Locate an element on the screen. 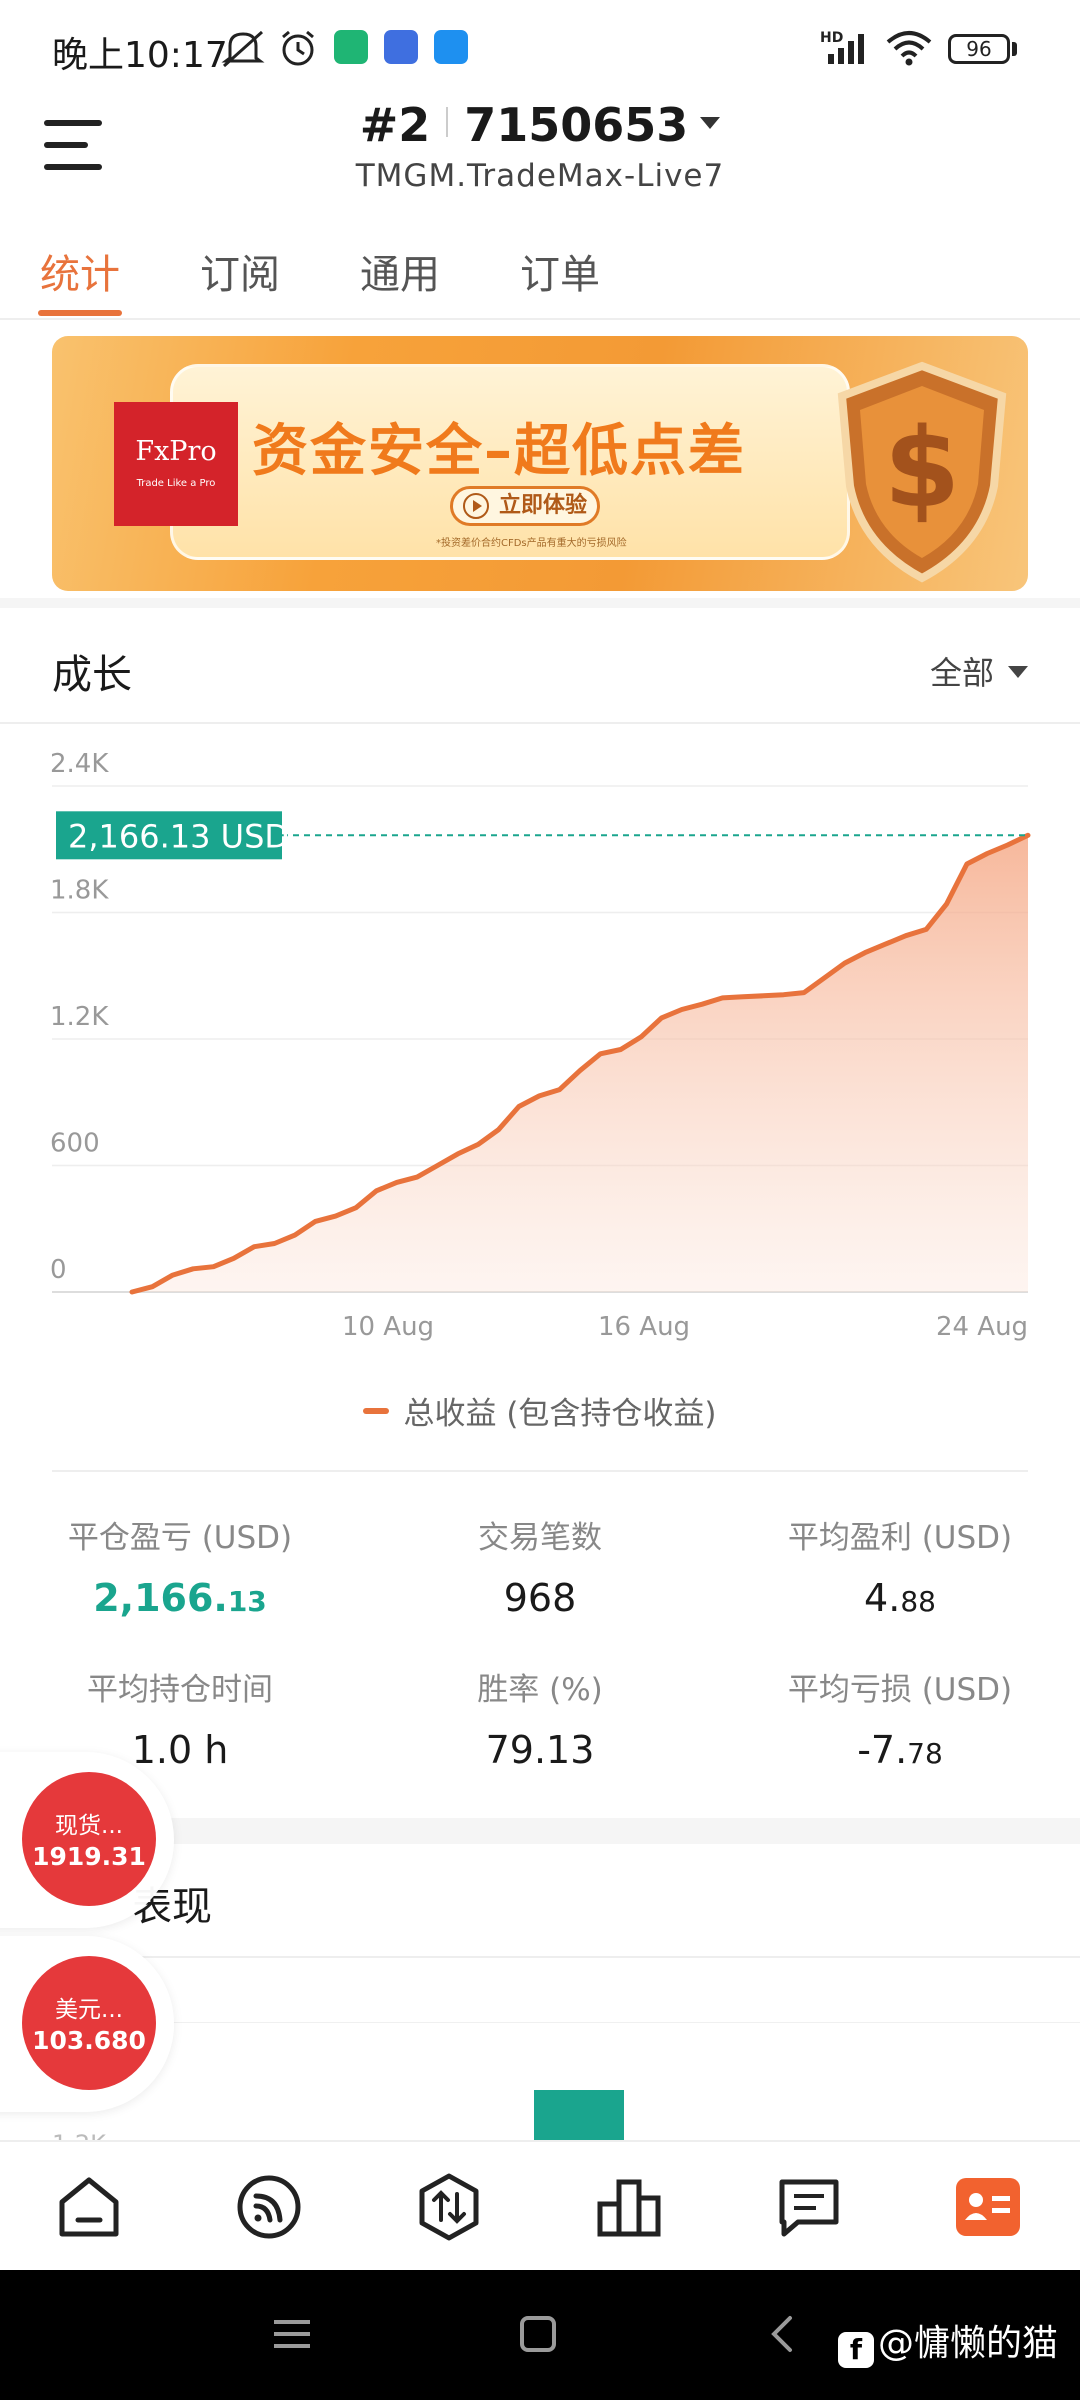  account-selector: #2 7150653 is located at coordinates (540, 125).